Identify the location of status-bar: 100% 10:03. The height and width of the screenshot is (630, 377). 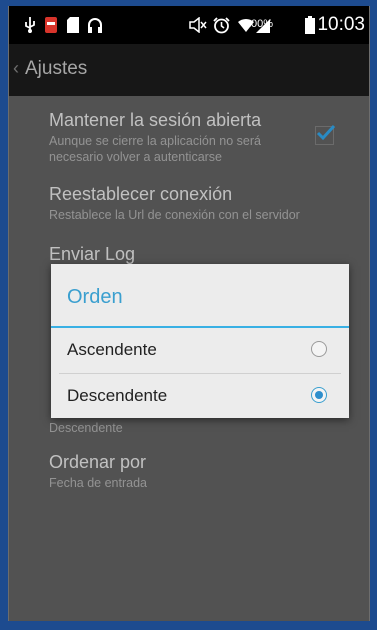
(189, 25).